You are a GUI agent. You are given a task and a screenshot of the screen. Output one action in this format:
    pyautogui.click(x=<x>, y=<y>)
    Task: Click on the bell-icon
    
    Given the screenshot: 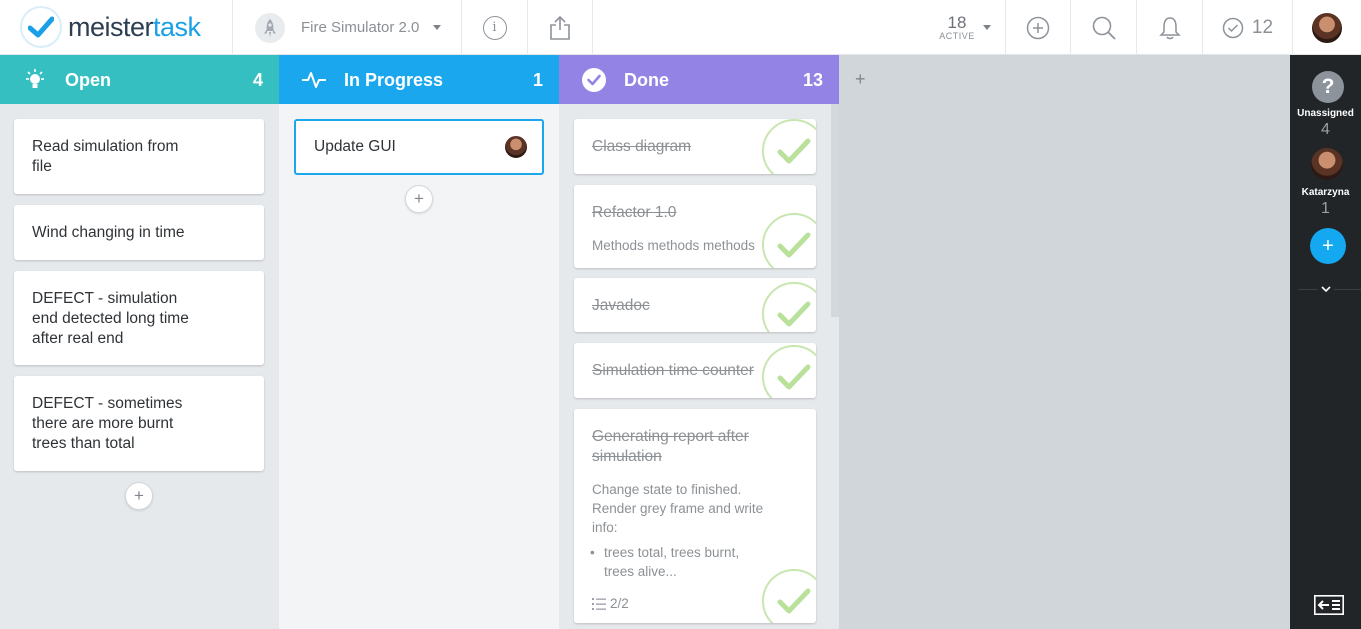 What is the action you would take?
    pyautogui.click(x=1169, y=27)
    